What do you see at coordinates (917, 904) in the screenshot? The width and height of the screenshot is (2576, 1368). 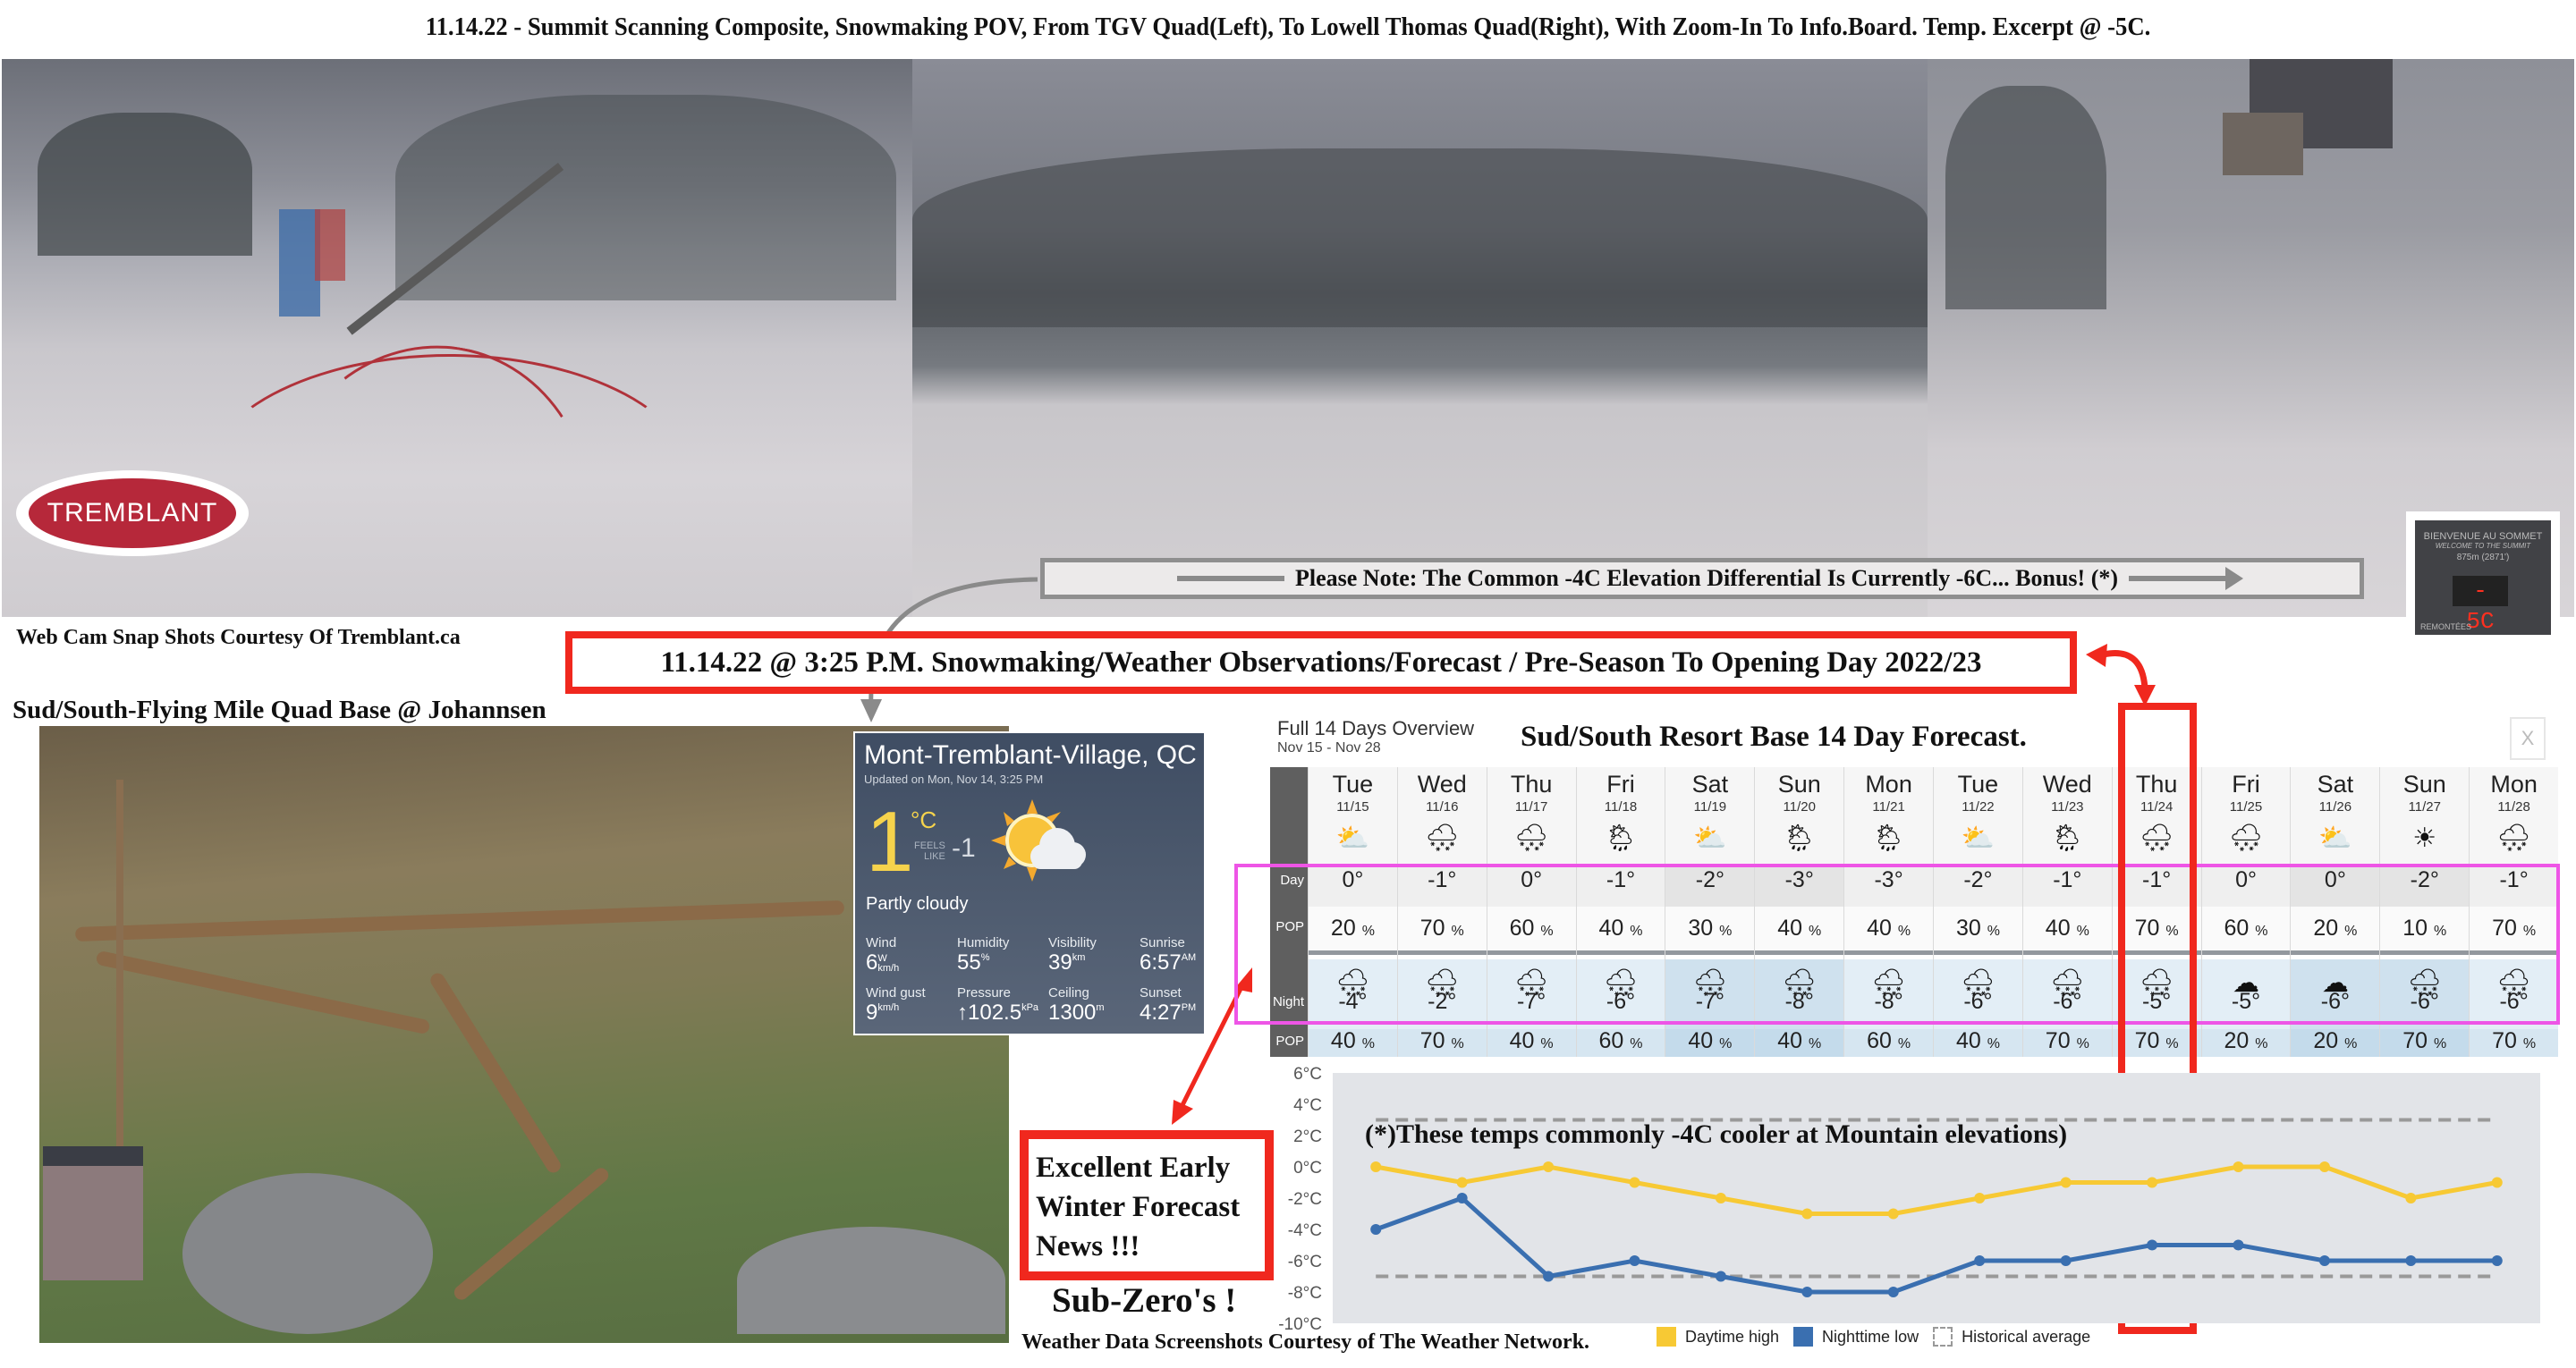 I see `condition-text: Partly cloudy` at bounding box center [917, 904].